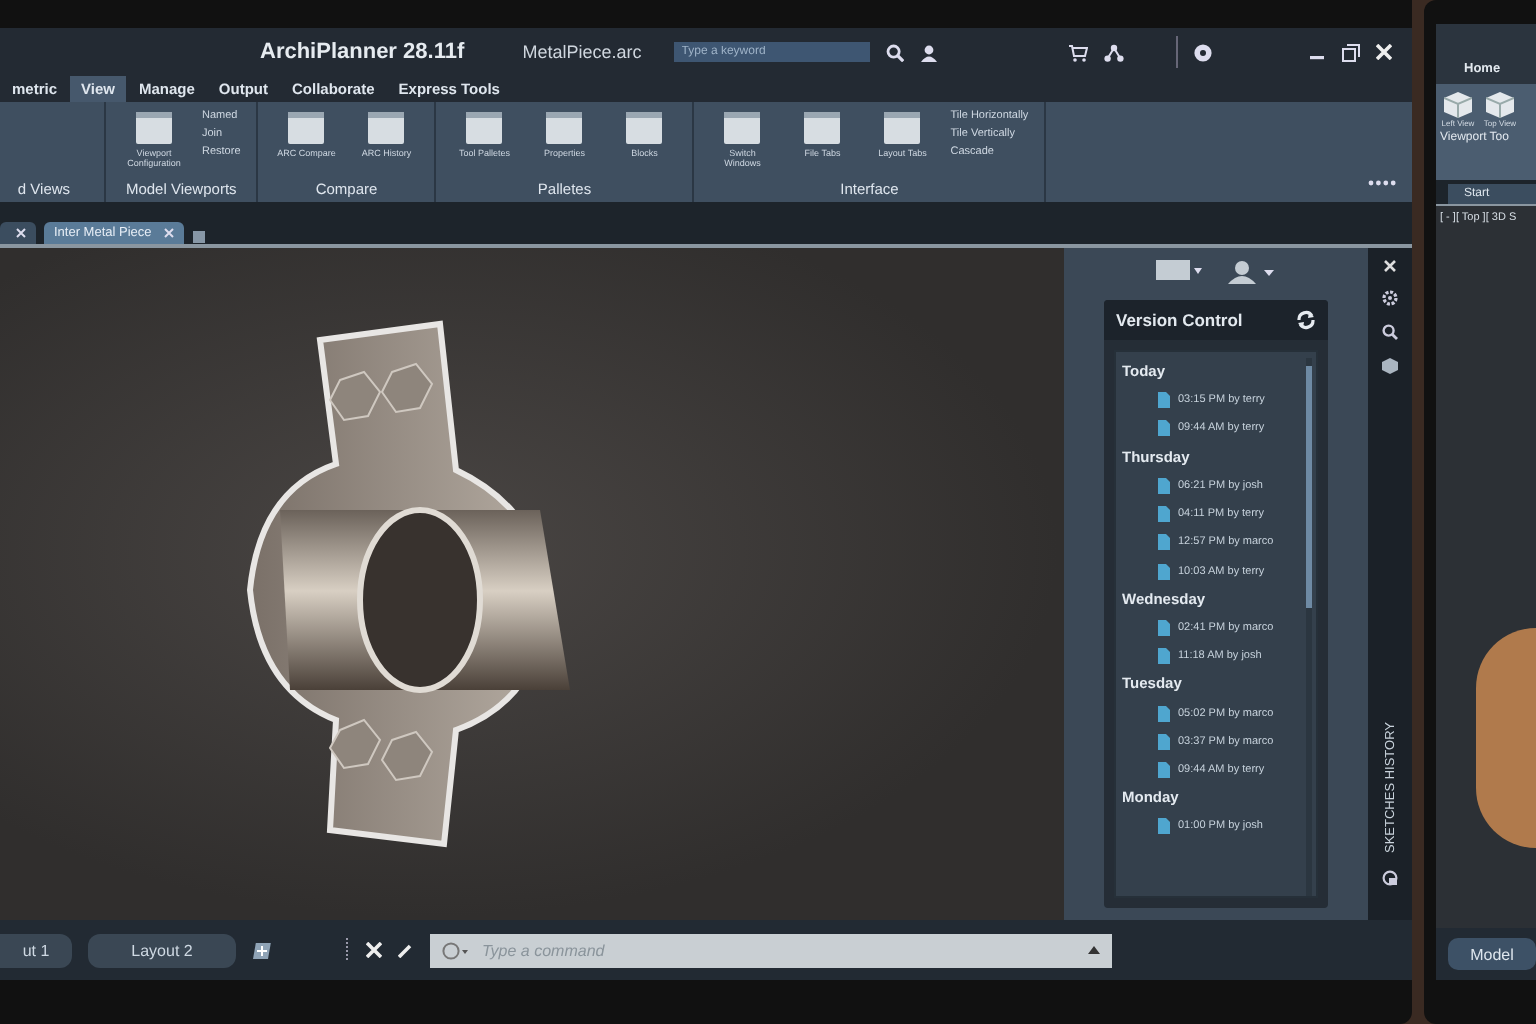  Describe the element at coordinates (1390, 298) in the screenshot. I see `settings-icon` at that location.